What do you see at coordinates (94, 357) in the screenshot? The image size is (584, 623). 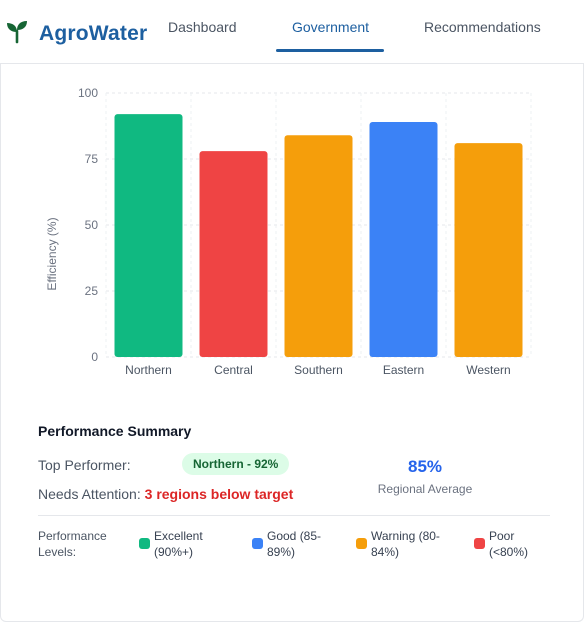 I see `y-tick-label: 0` at bounding box center [94, 357].